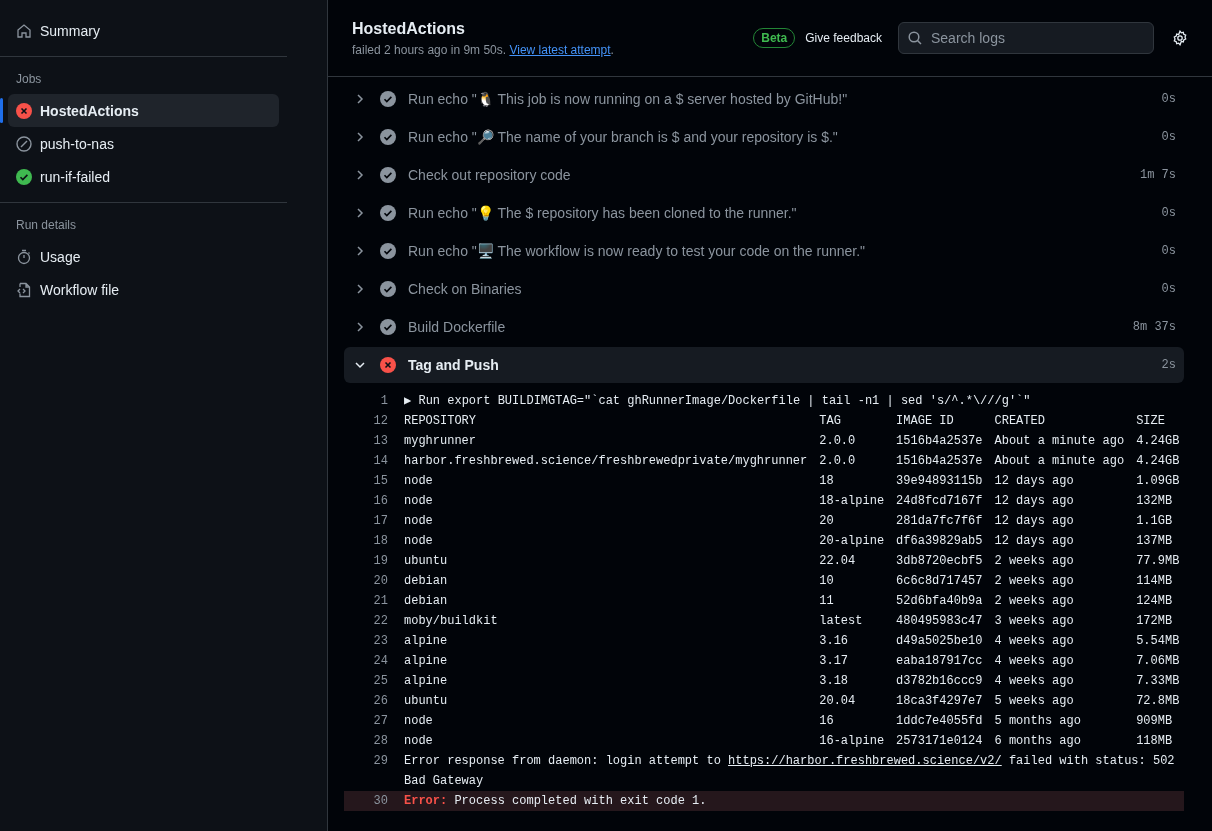 This screenshot has width=1212, height=831. I want to click on skipped-icon, so click(24, 143).